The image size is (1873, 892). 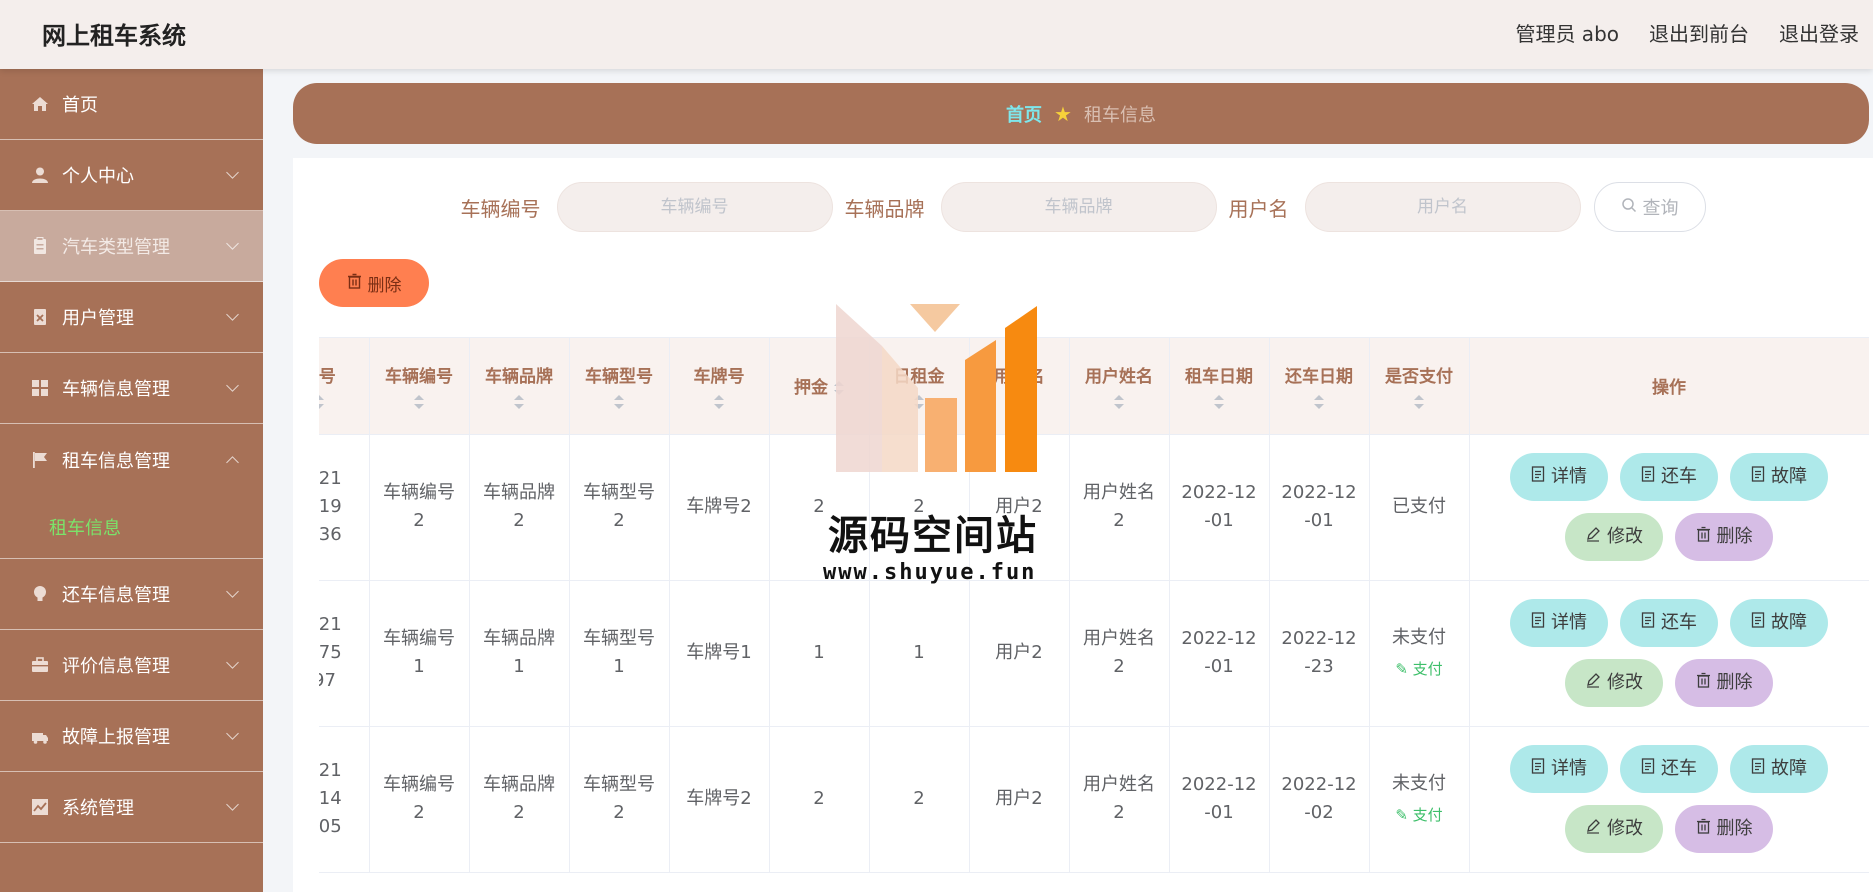 What do you see at coordinates (1019, 386) in the screenshot?
I see `col-header: 用户名` at bounding box center [1019, 386].